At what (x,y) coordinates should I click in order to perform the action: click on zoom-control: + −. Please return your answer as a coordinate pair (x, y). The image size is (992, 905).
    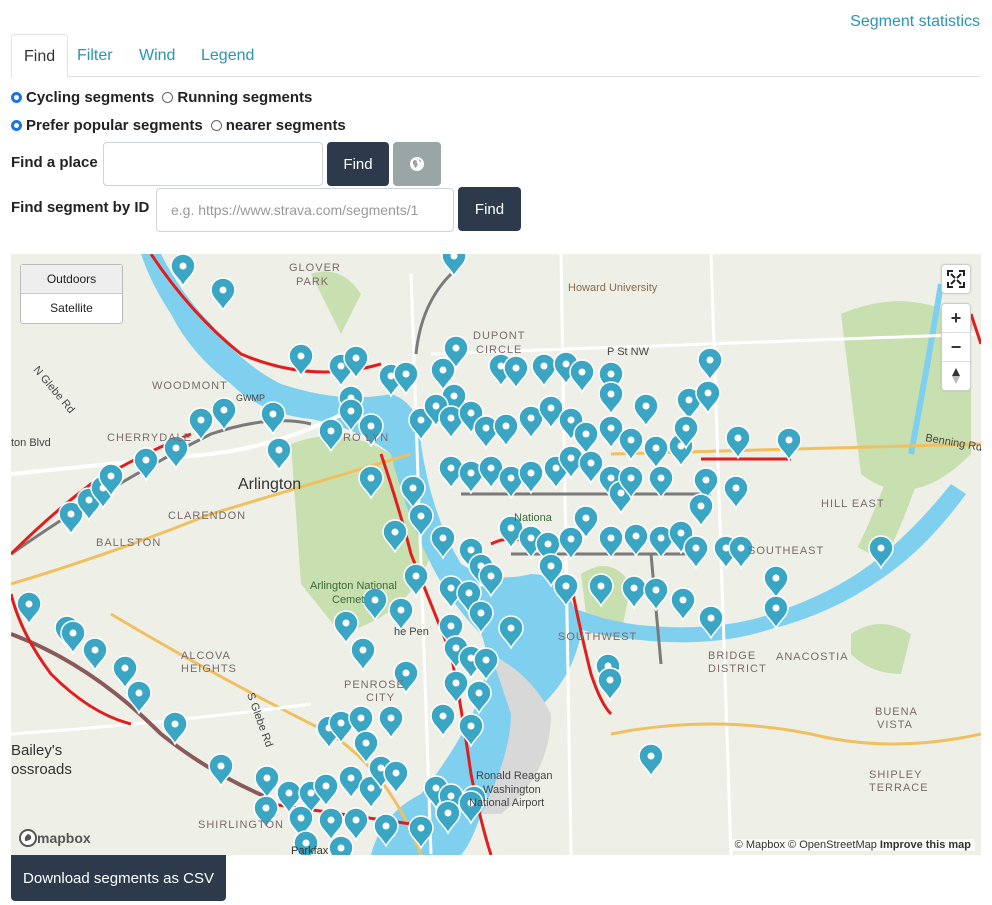
    Looking at the image, I should click on (956, 347).